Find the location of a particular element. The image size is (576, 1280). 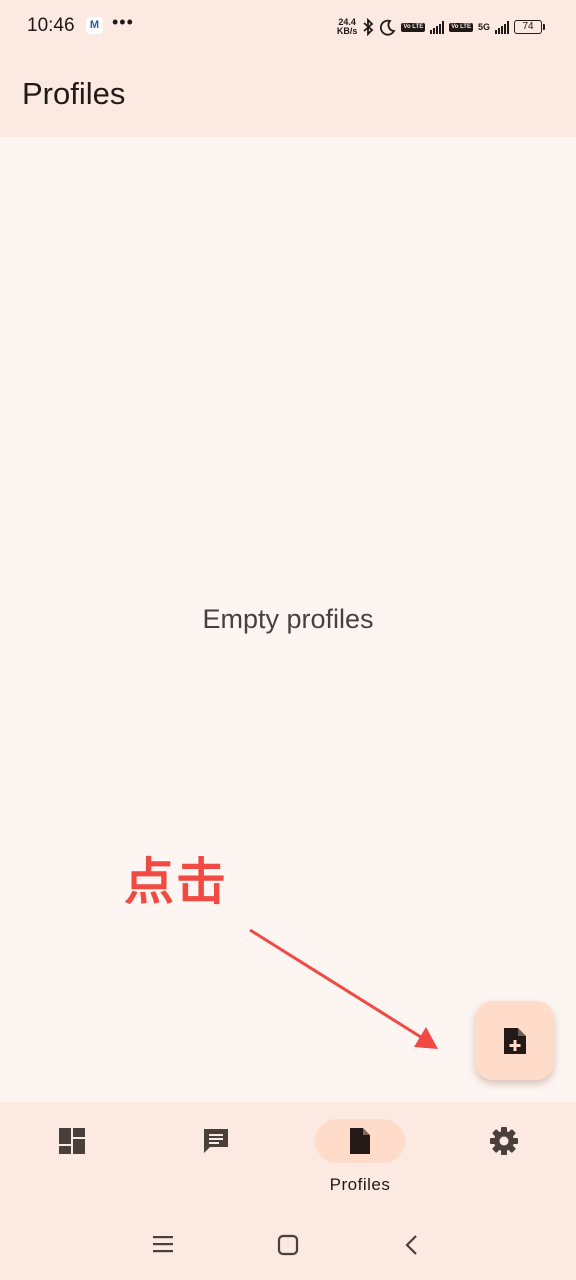

bluetooth-icon is located at coordinates (368, 27).